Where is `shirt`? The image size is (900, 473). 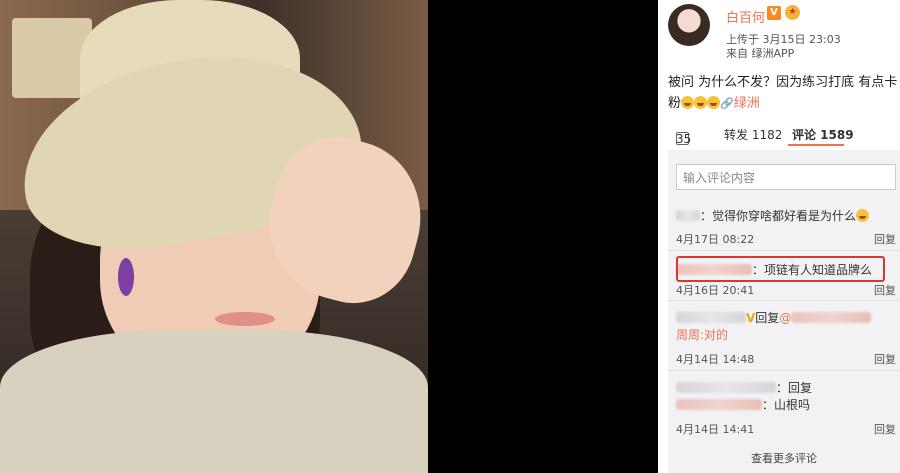 shirt is located at coordinates (214, 401).